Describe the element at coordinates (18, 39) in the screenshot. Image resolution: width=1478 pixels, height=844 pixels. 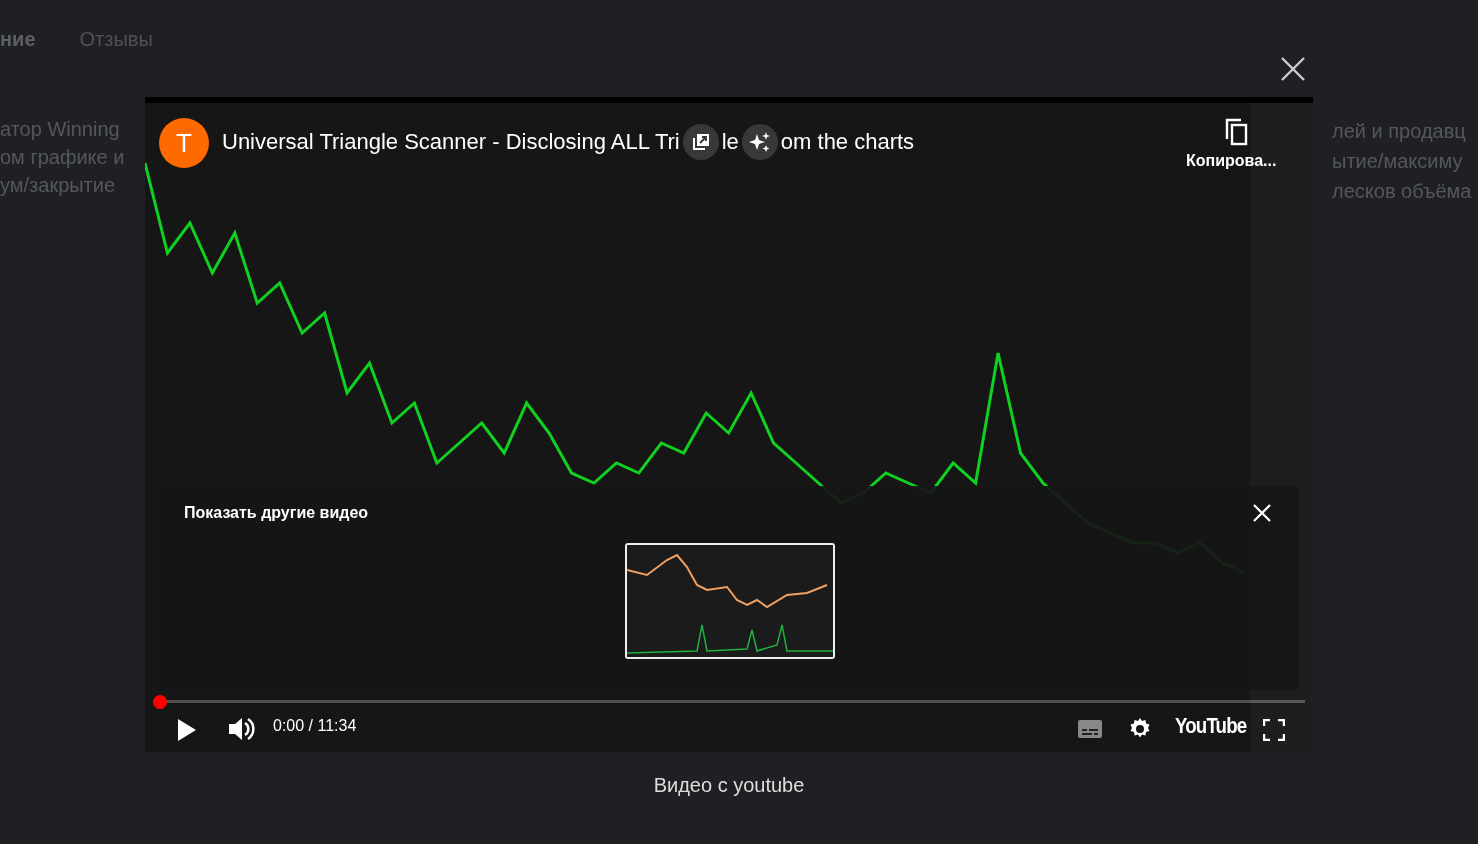
I see `background-tab-label: ние` at that location.